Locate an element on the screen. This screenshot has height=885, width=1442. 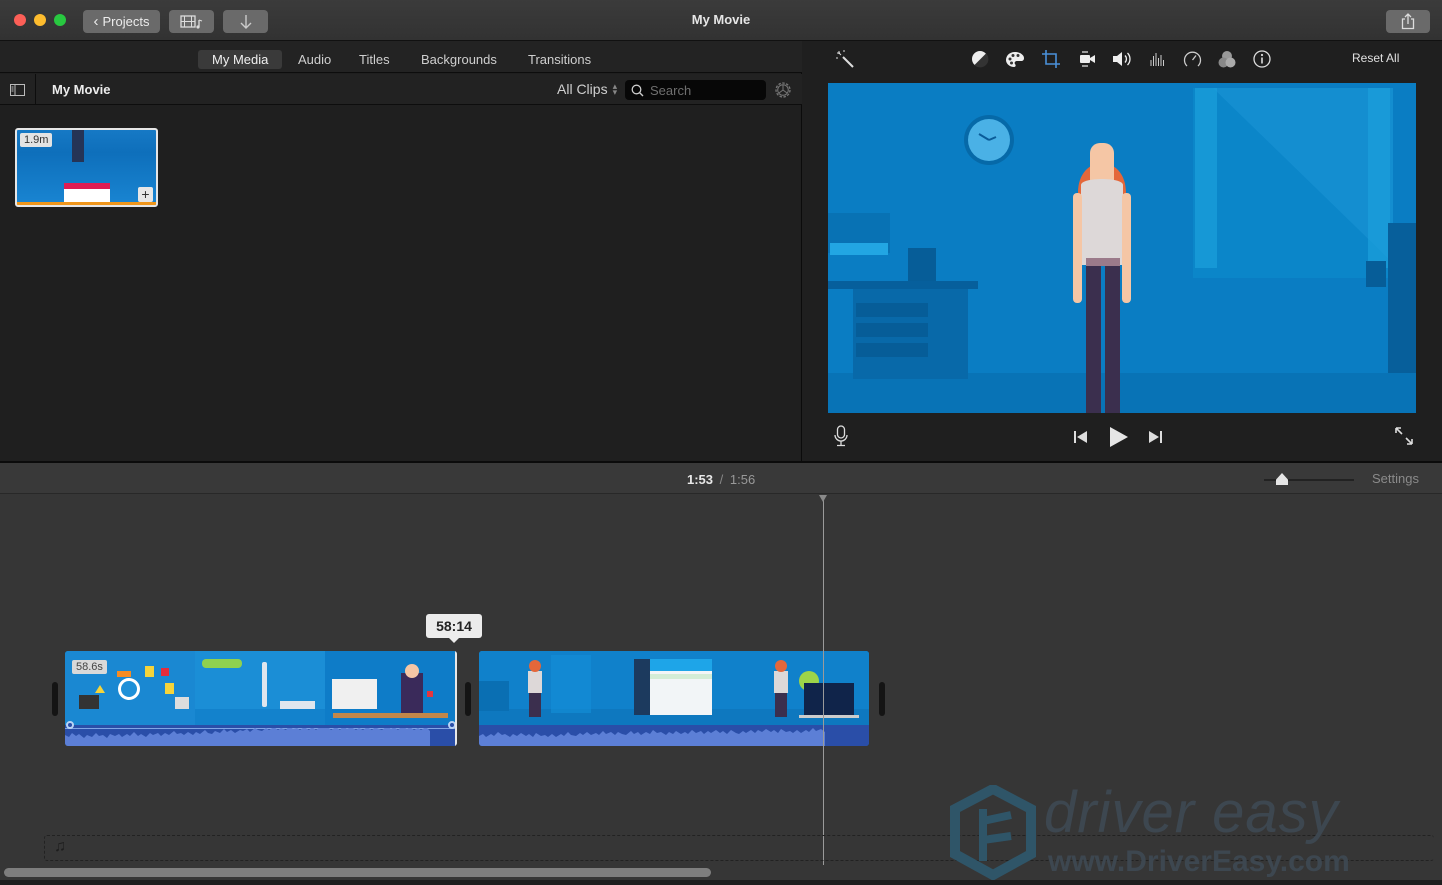
arrow-down-icon is located at coordinates (245, 21).